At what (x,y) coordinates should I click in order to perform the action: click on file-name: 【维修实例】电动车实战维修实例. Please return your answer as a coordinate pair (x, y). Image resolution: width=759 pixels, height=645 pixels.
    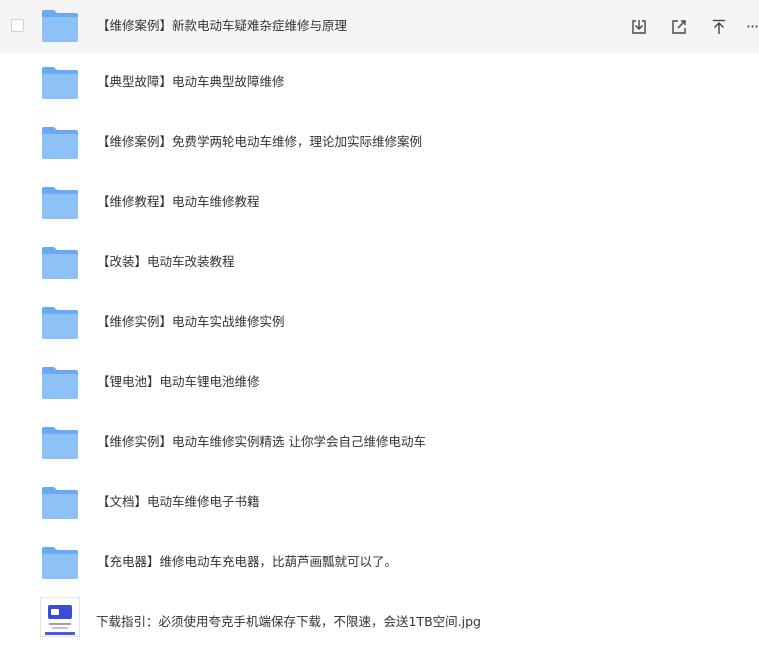
    Looking at the image, I should click on (191, 322).